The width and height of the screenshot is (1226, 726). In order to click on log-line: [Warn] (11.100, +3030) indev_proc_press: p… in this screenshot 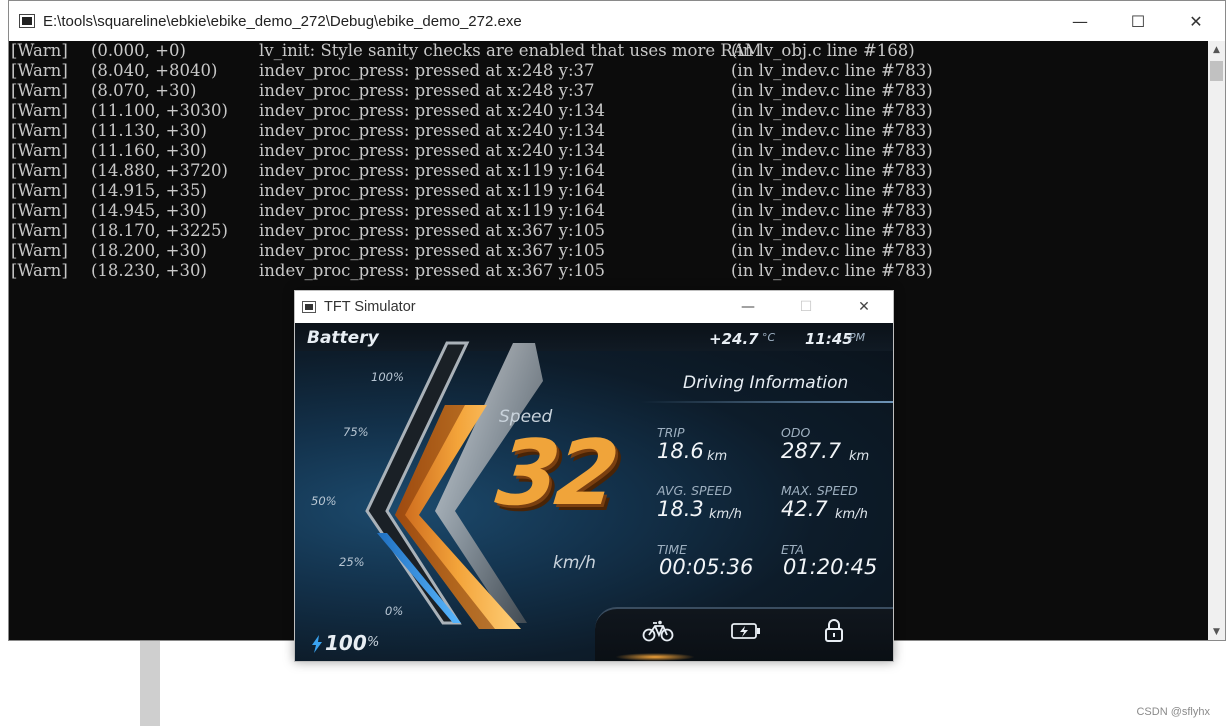, I will do `click(608, 111)`.